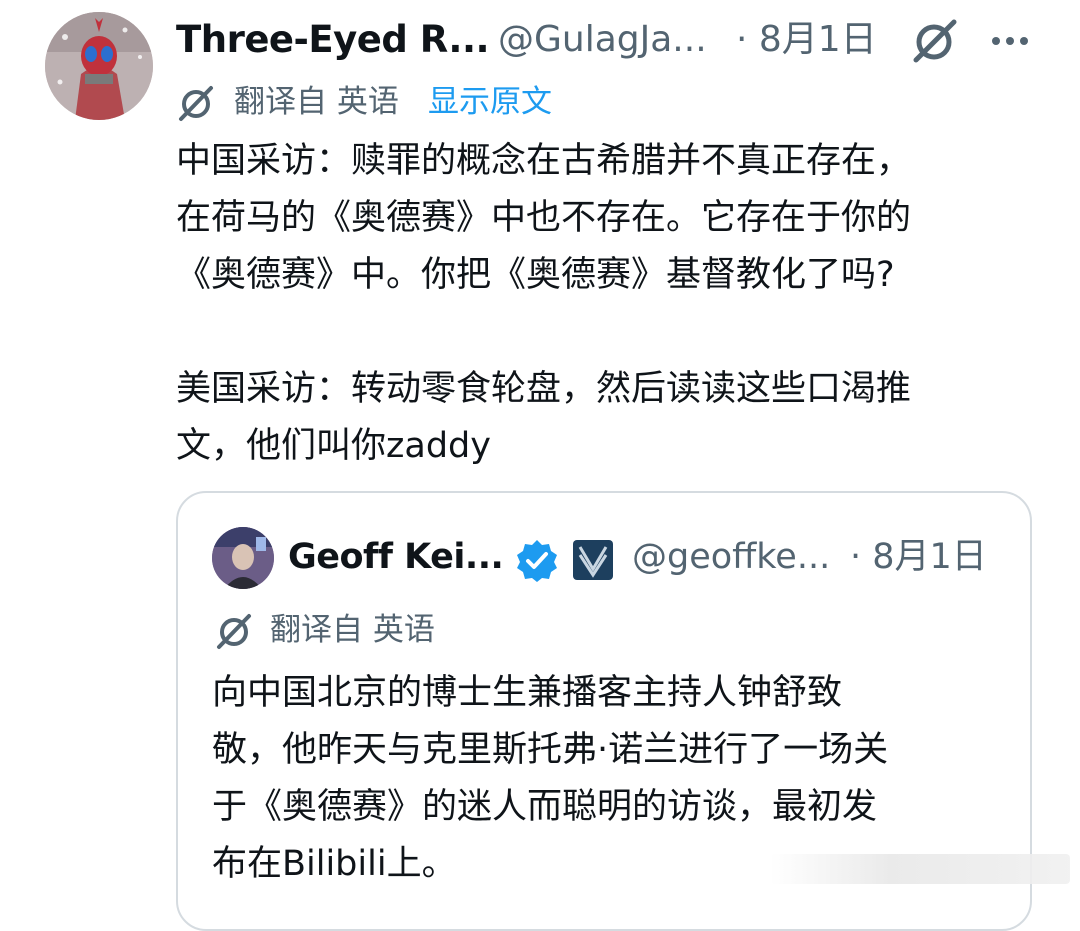 Image resolution: width=1080 pixels, height=931 pixels. I want to click on tweet-text-line: 《奥德赛》中。你把《奥德赛》基督教化了吗?, so click(535, 275).